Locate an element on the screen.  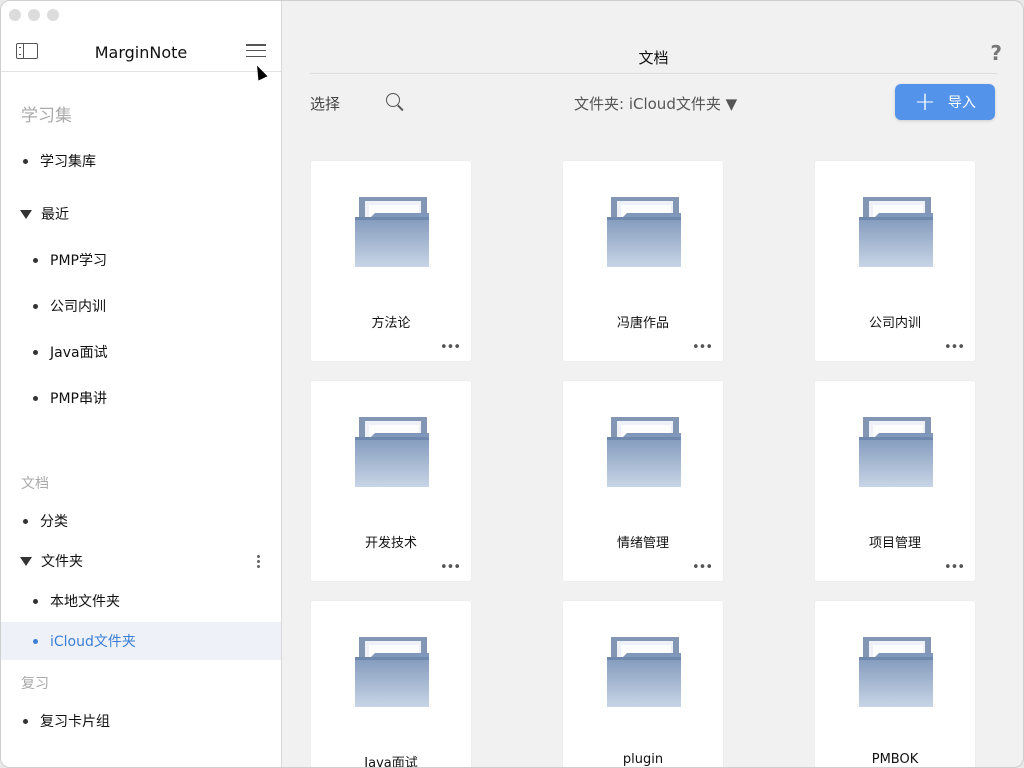
sidebar-item-recent: 最近 is located at coordinates (141, 214).